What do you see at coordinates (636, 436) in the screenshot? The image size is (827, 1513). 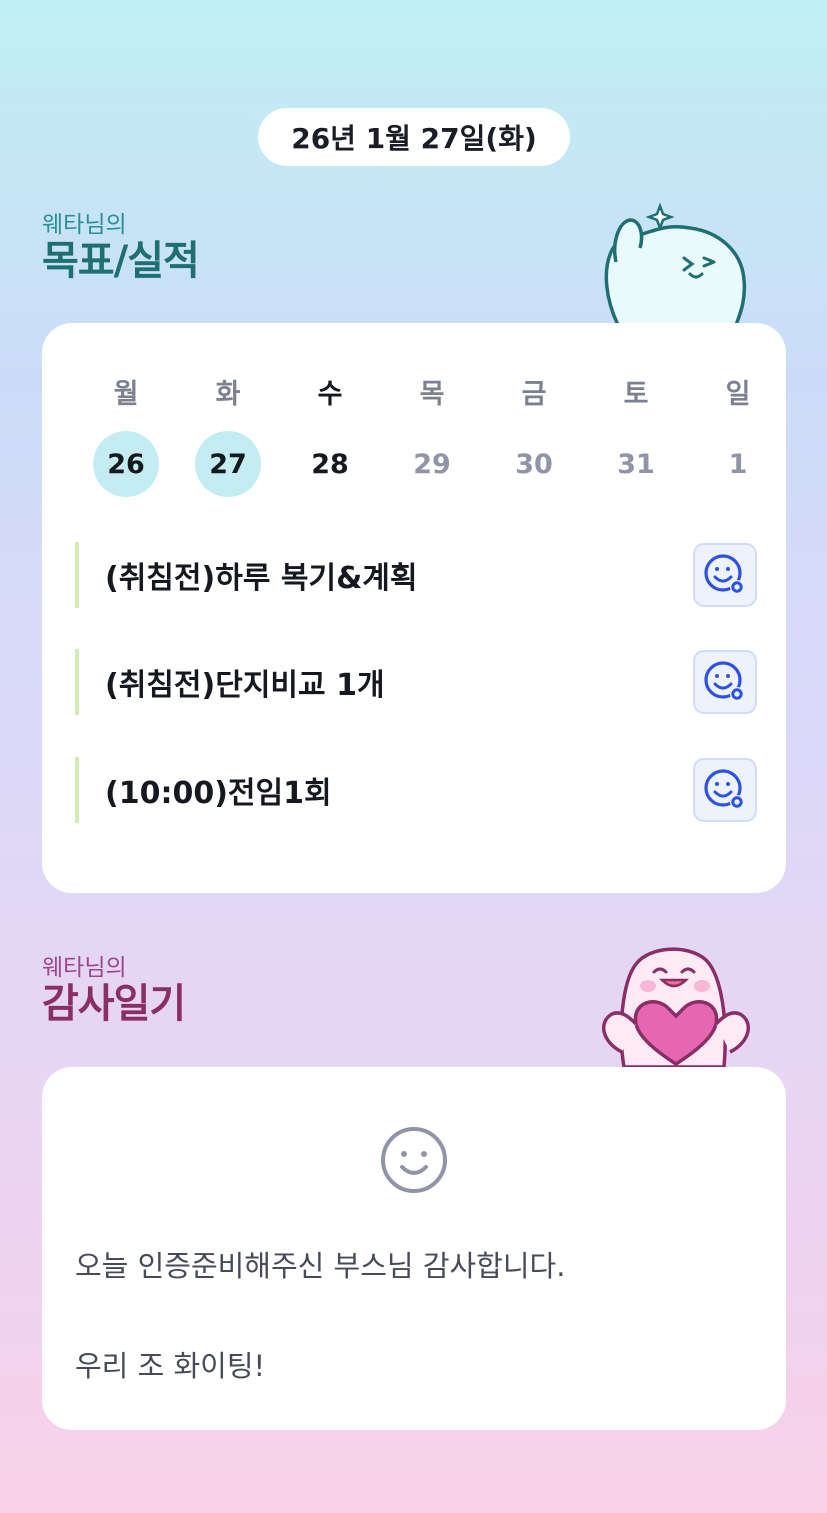 I see `day-sat: 토 31` at bounding box center [636, 436].